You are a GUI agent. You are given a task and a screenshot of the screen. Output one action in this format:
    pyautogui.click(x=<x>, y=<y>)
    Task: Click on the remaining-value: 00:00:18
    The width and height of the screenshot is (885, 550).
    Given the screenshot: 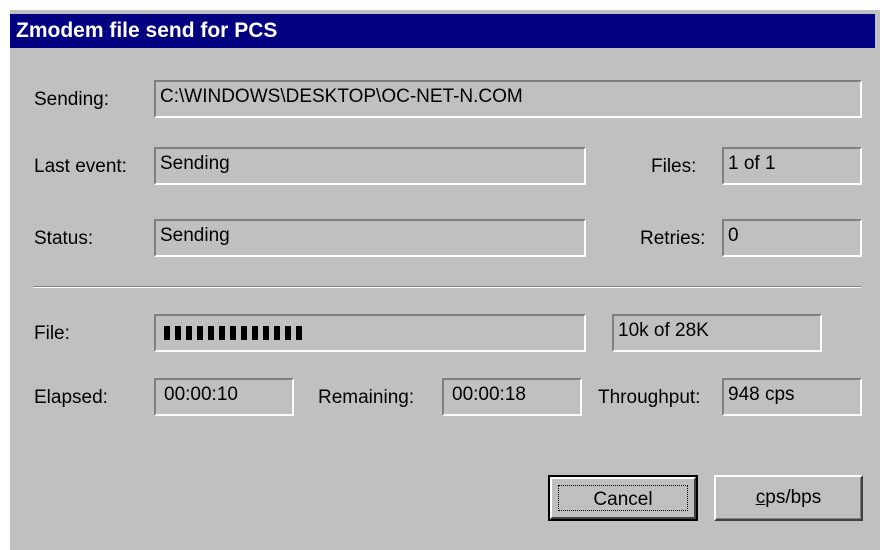 What is the action you would take?
    pyautogui.click(x=489, y=394)
    